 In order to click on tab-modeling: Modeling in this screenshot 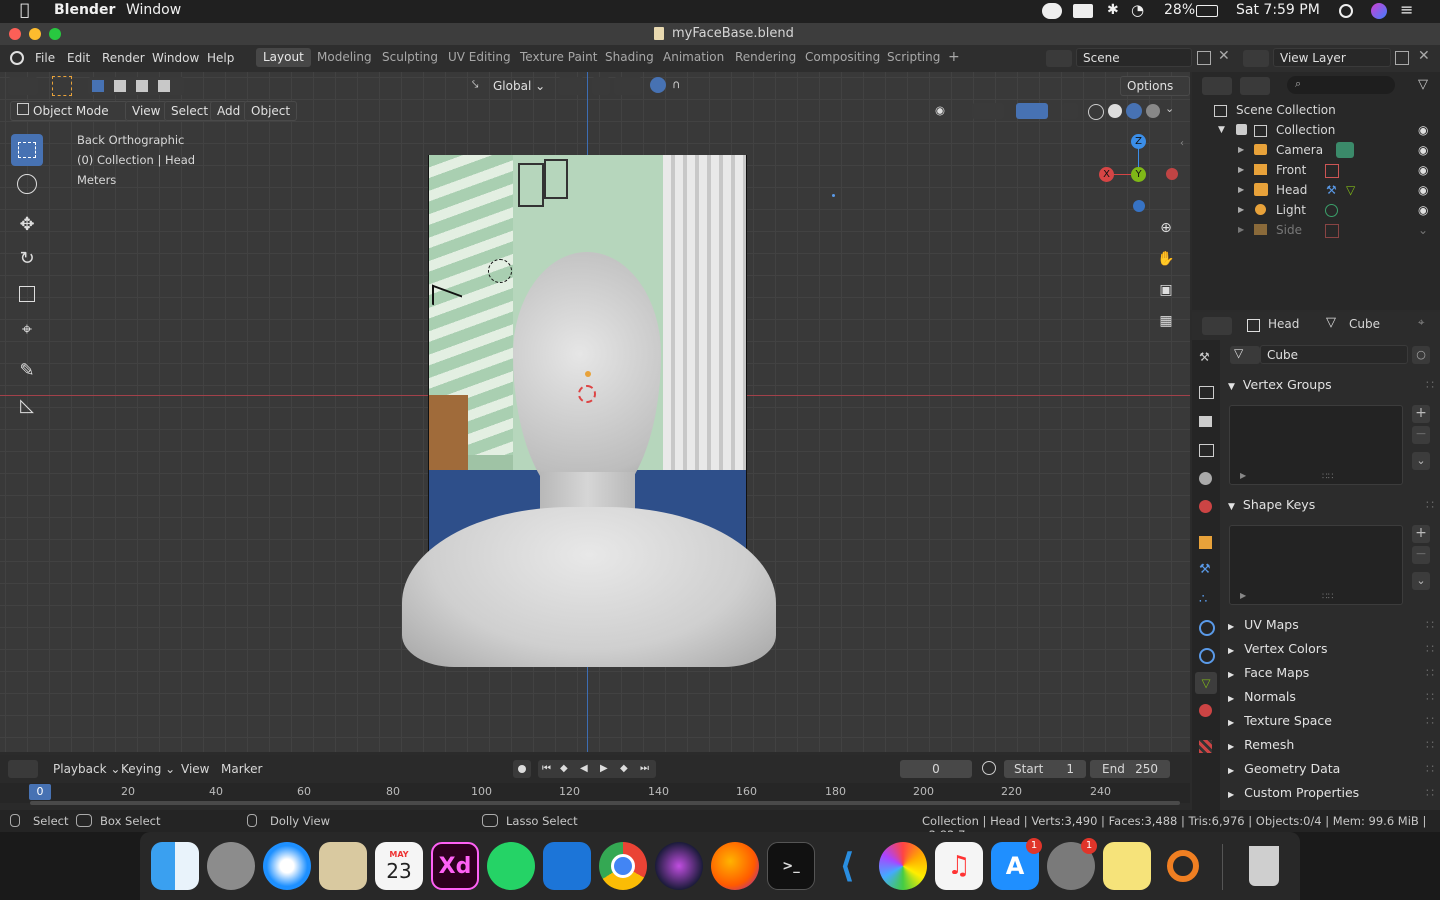, I will do `click(344, 57)`.